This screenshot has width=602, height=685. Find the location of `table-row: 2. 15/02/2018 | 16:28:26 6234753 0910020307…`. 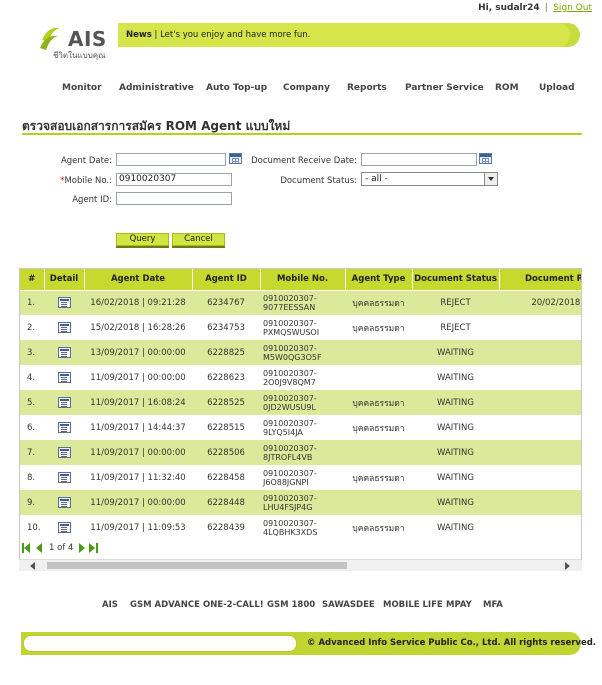

table-row: 2. 15/02/2018 | 16:28:26 6234753 0910020307… is located at coordinates (300, 327).